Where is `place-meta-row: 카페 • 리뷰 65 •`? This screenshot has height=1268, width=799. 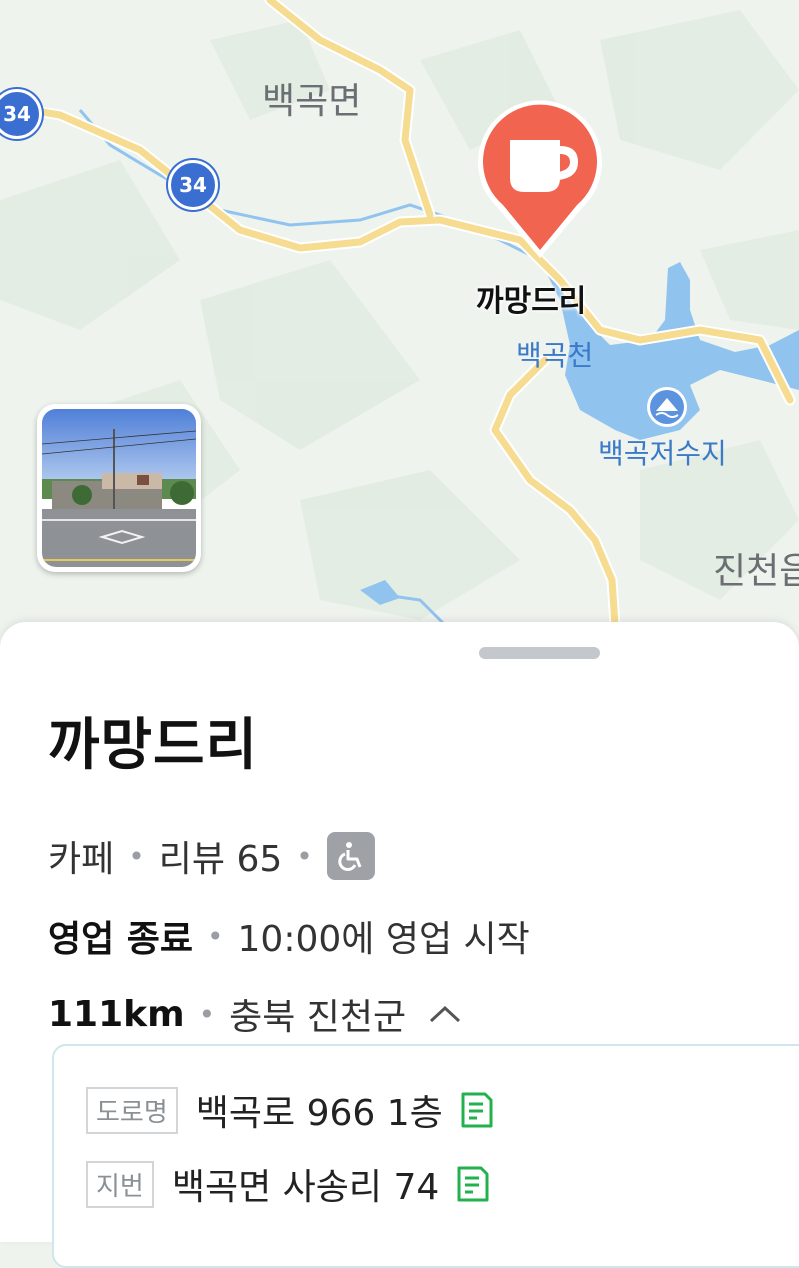
place-meta-row: 카페 • 리뷰 65 • is located at coordinates (211, 856).